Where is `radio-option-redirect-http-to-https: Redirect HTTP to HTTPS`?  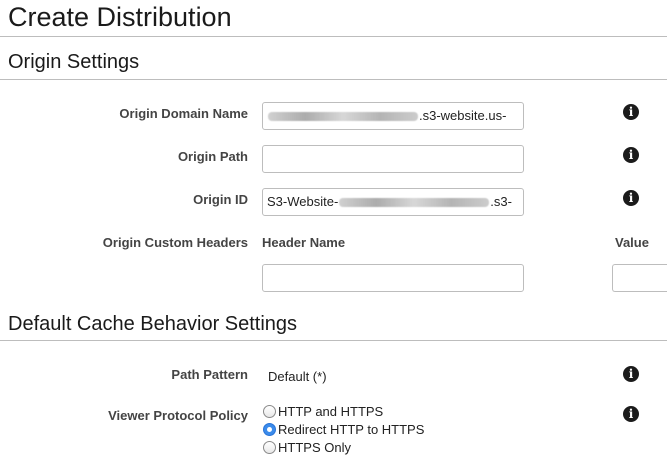 radio-option-redirect-http-to-https: Redirect HTTP to HTTPS is located at coordinates (343, 429).